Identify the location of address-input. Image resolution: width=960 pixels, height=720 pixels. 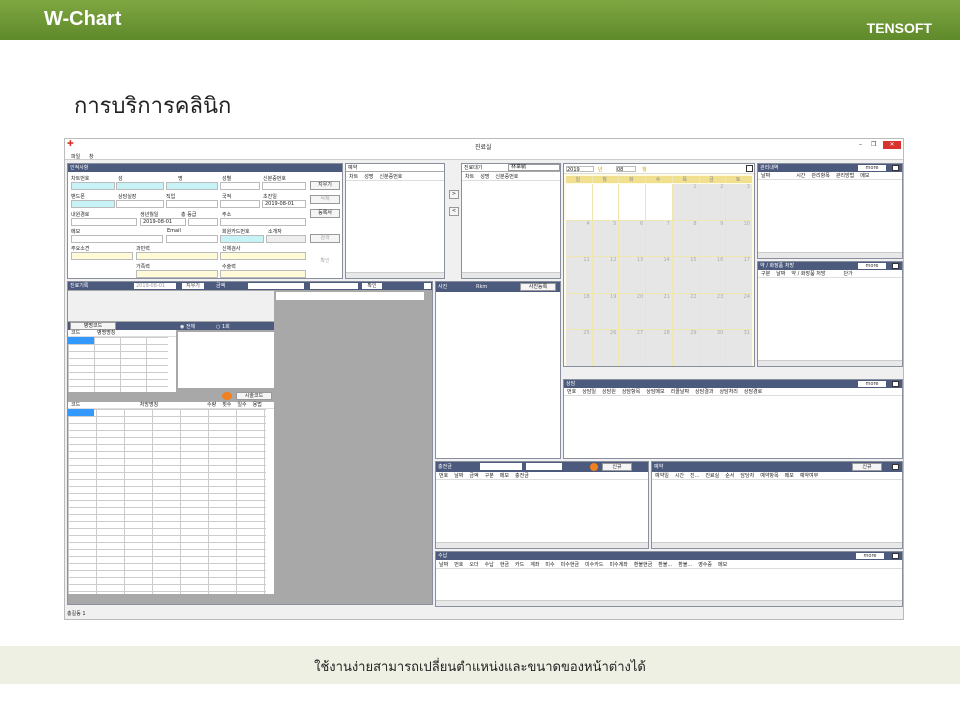
(263, 222).